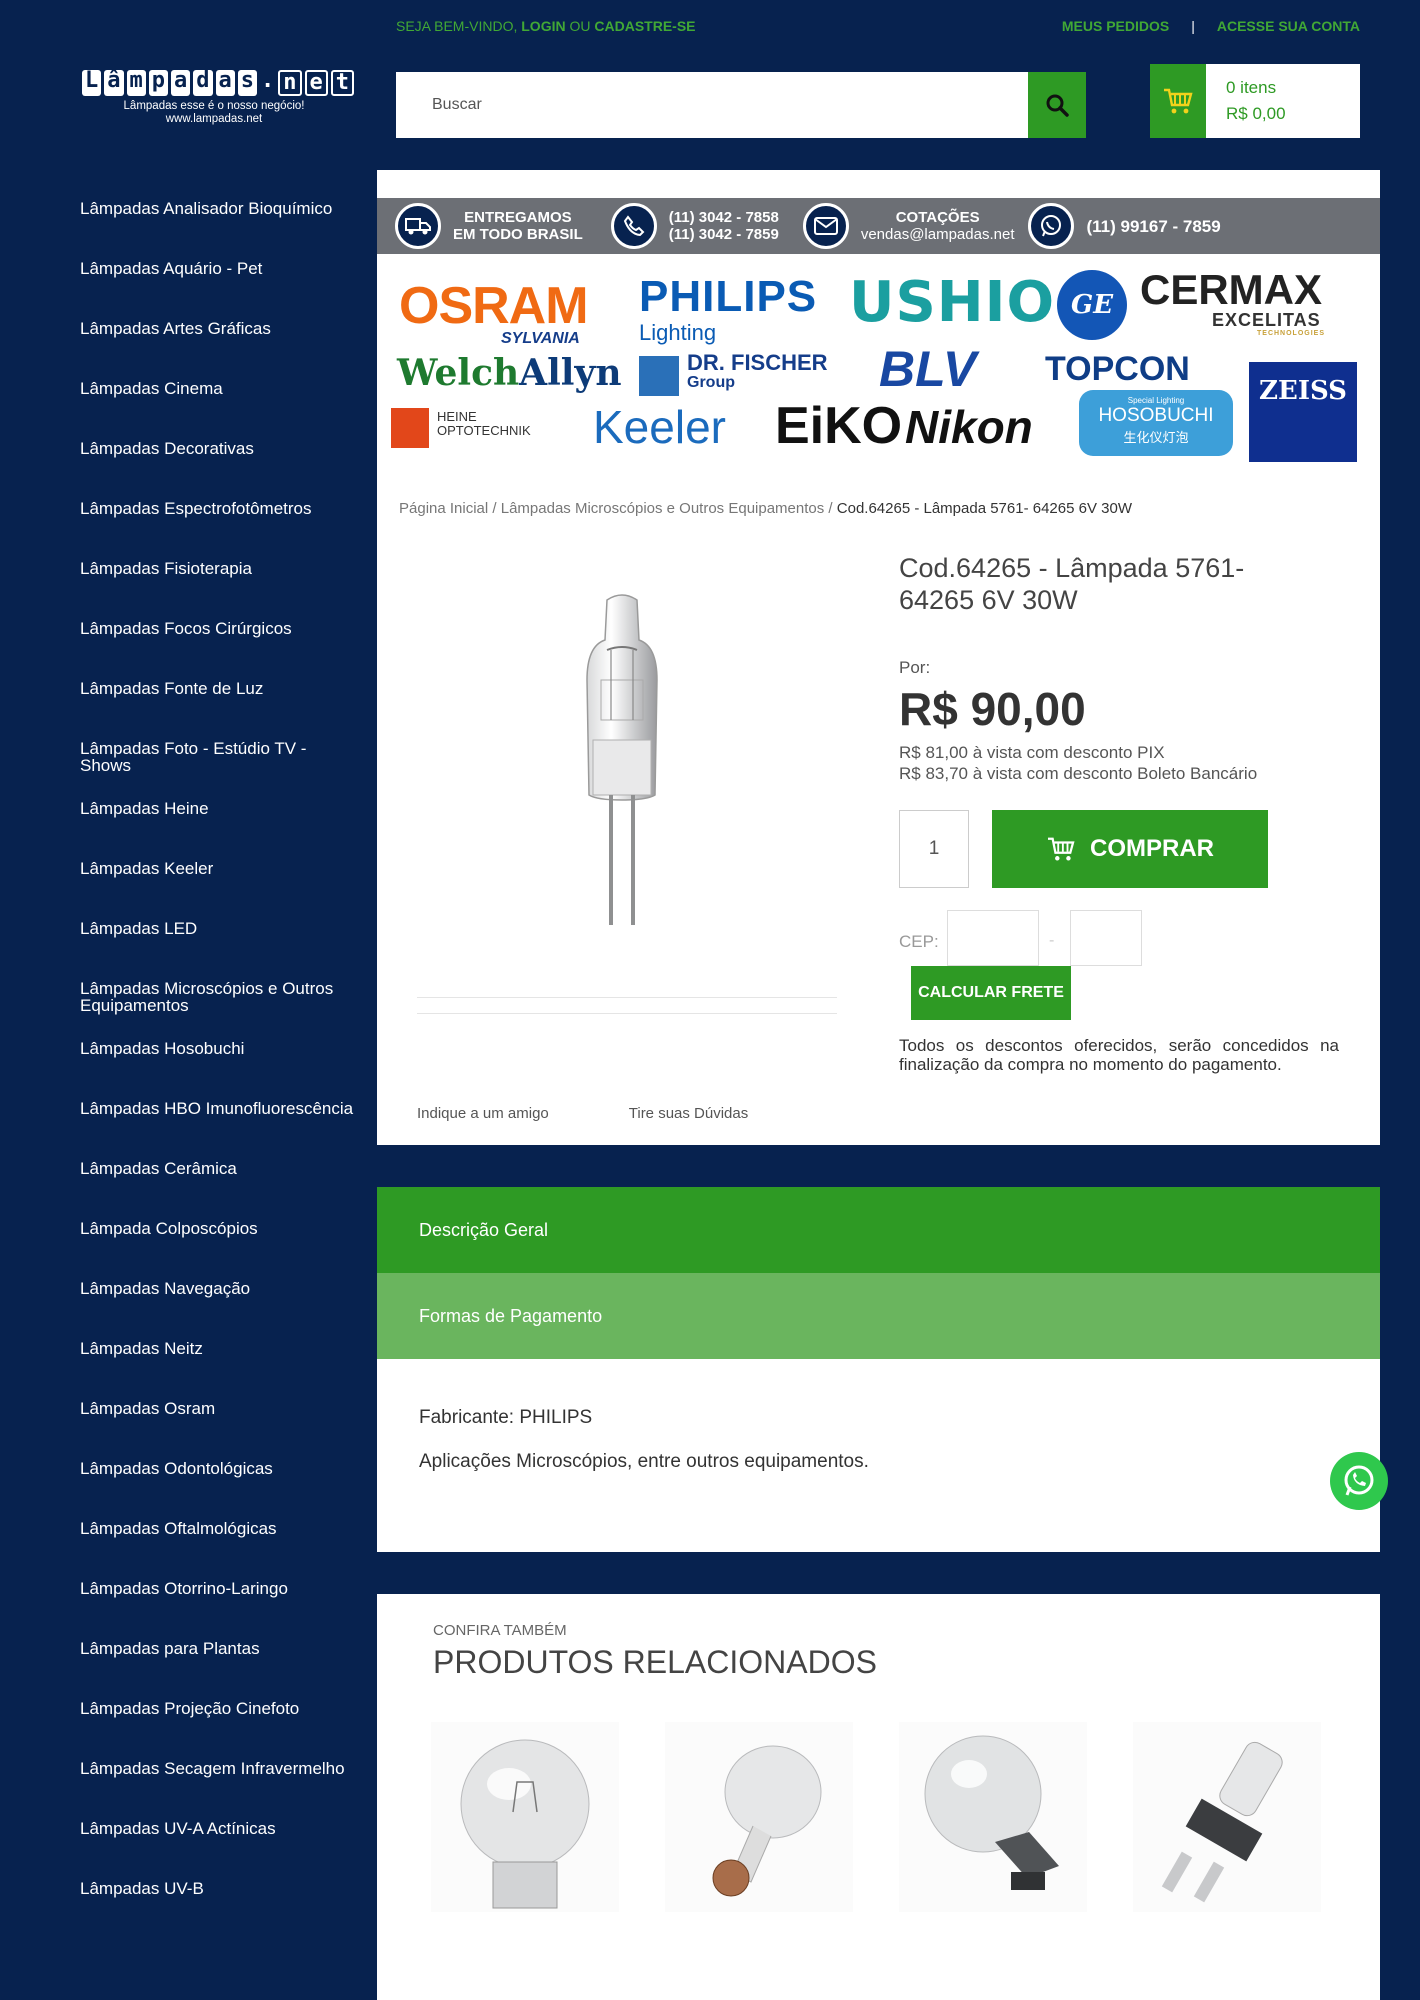  What do you see at coordinates (1156, 423) in the screenshot?
I see `hosobuchi-logo: Special Lighting HOSOBUCHI 生化仪灯泡` at bounding box center [1156, 423].